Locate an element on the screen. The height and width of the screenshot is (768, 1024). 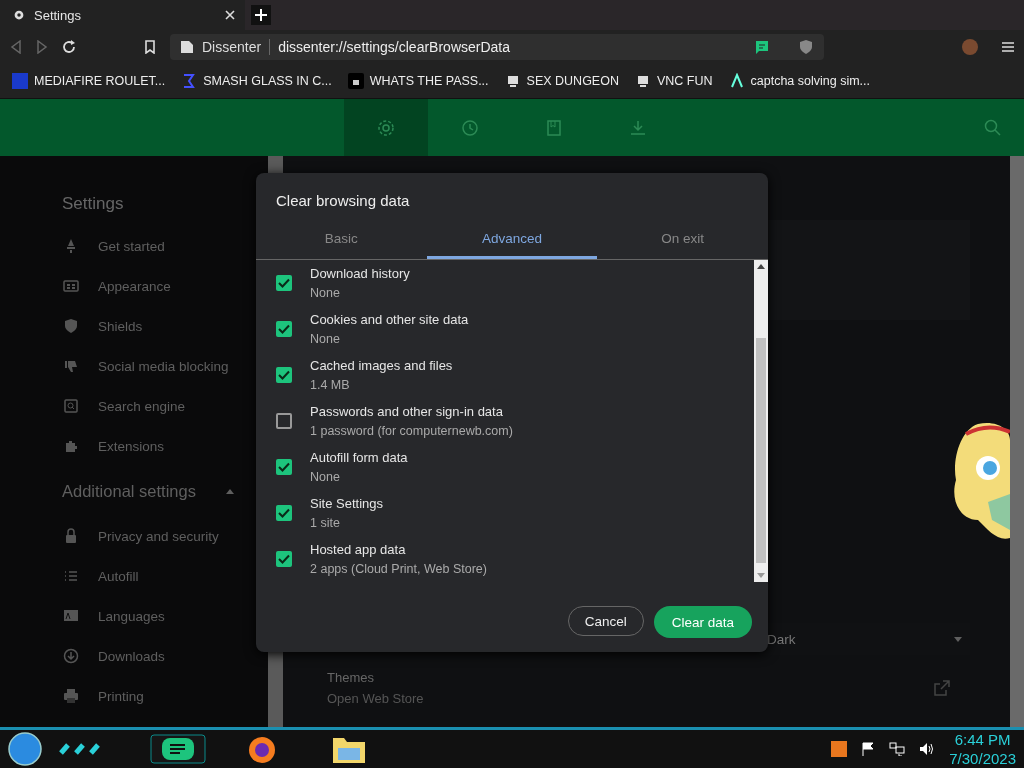
sidebar-item: Printing is located at coordinates (165, 696).